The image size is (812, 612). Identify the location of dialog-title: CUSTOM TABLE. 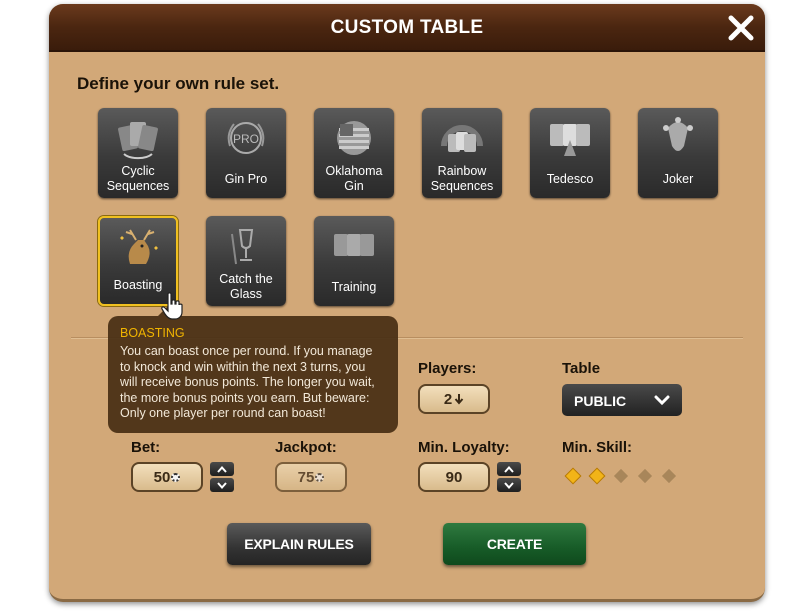
(407, 27).